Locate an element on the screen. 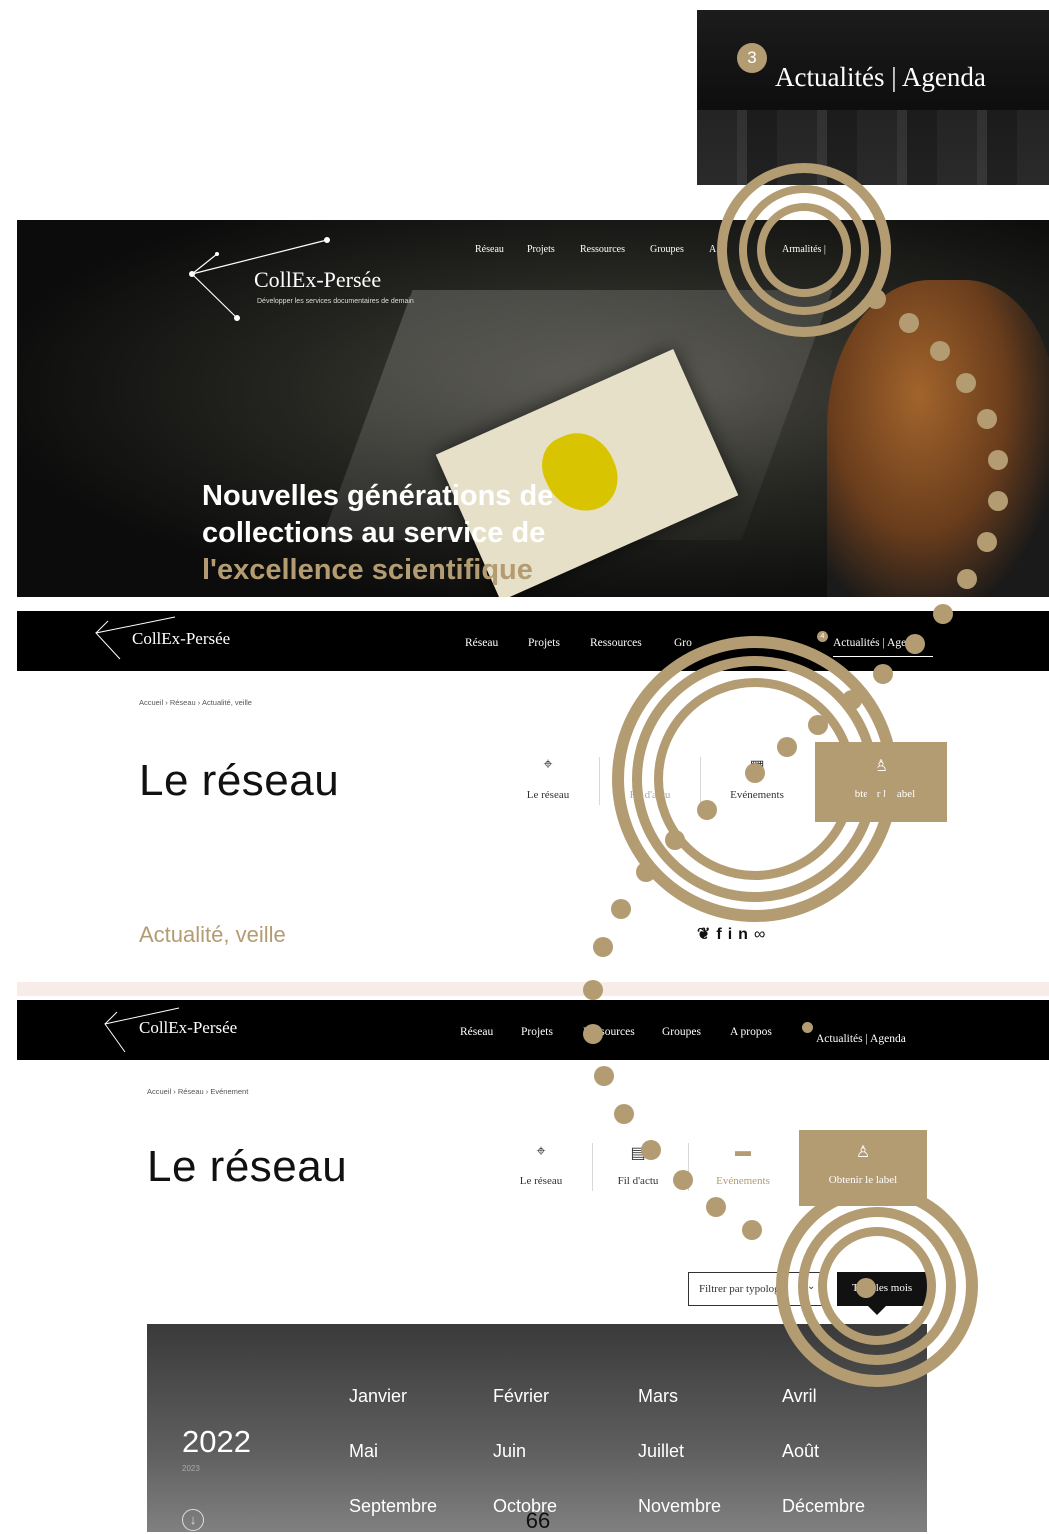 This screenshot has width=1049, height=1534. menu-zoom-crop: 3 Actualités | Agenda is located at coordinates (873, 97).